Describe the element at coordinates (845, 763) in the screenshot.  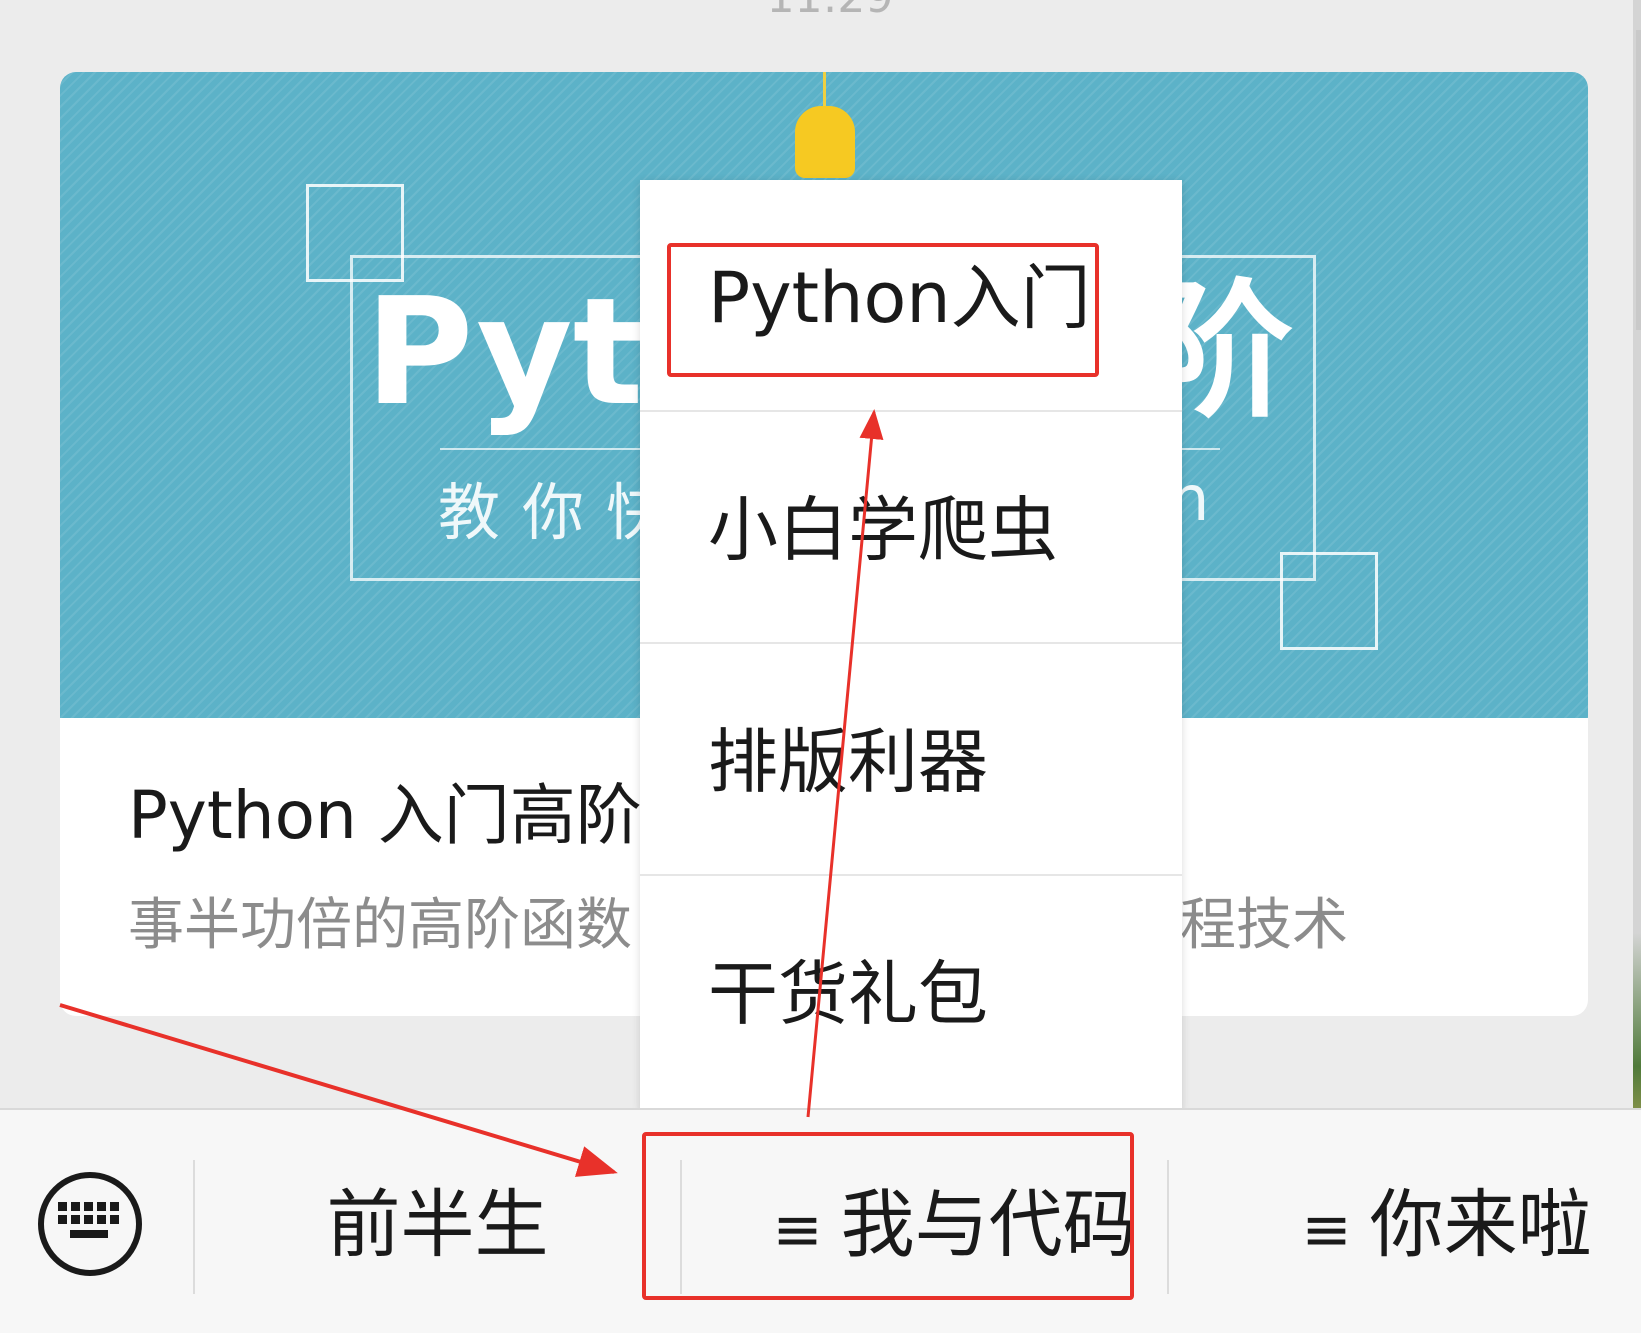
I see `arrow-to-python-item` at that location.